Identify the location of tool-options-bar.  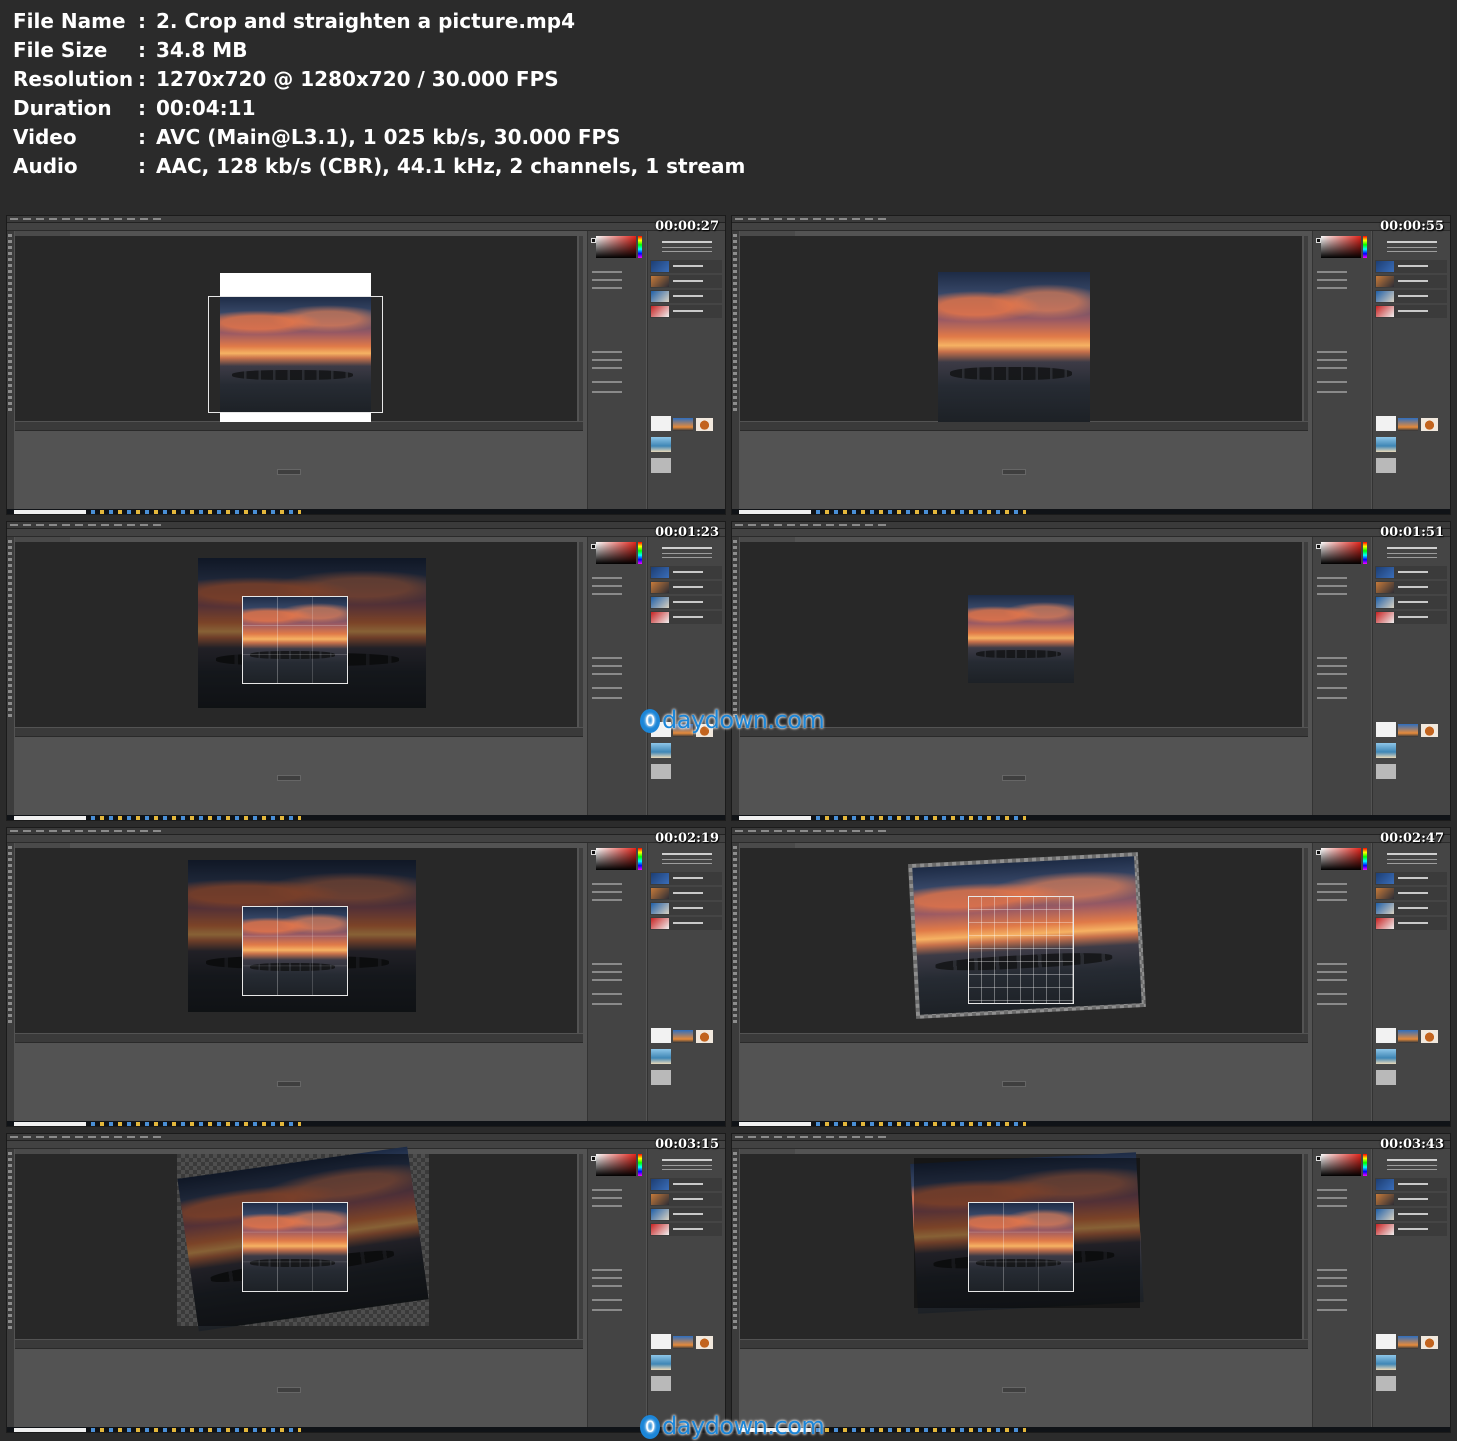
(1091, 1145).